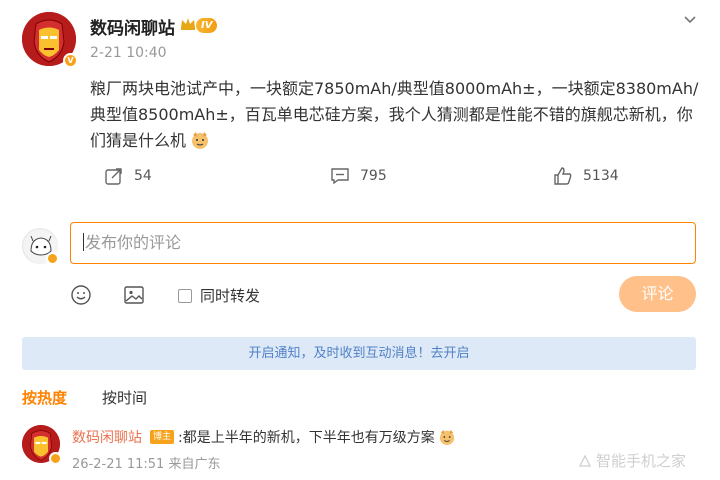 The width and height of the screenshot is (720, 480). I want to click on comment-meta: 26-2-21 11:51 来自广东, so click(146, 464).